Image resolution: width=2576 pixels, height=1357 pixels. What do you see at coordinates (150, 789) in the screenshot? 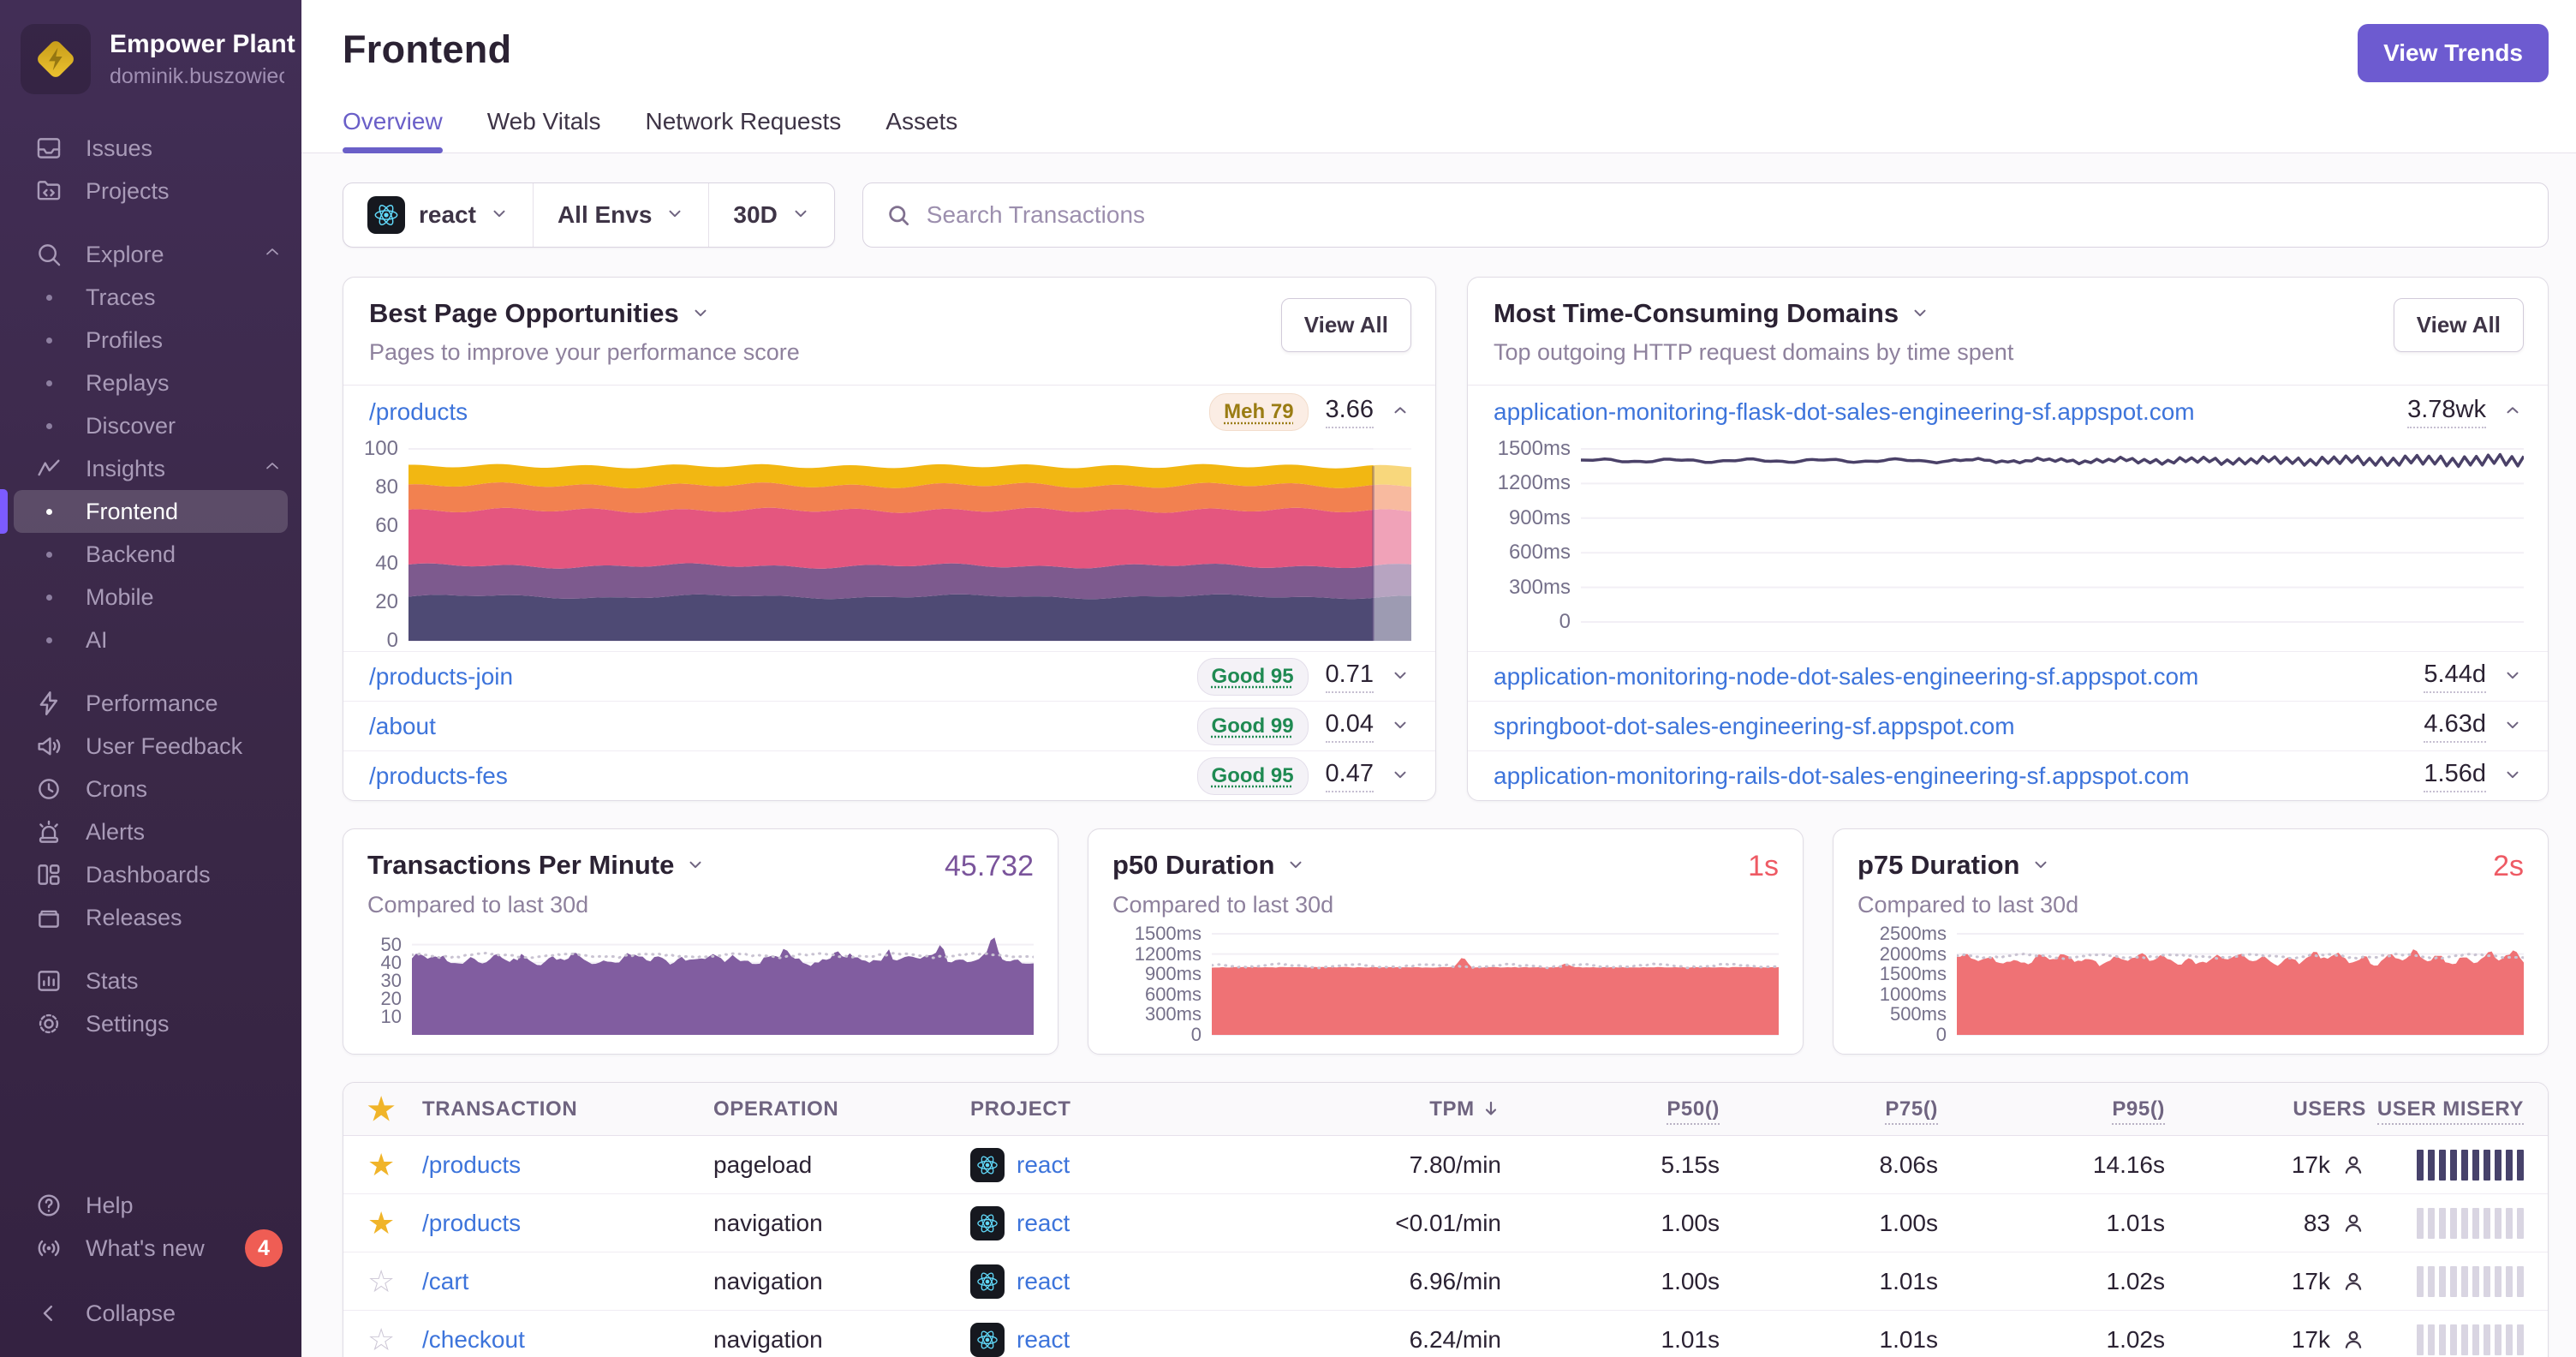
I see `sidebar-item-crons: Crons` at bounding box center [150, 789].